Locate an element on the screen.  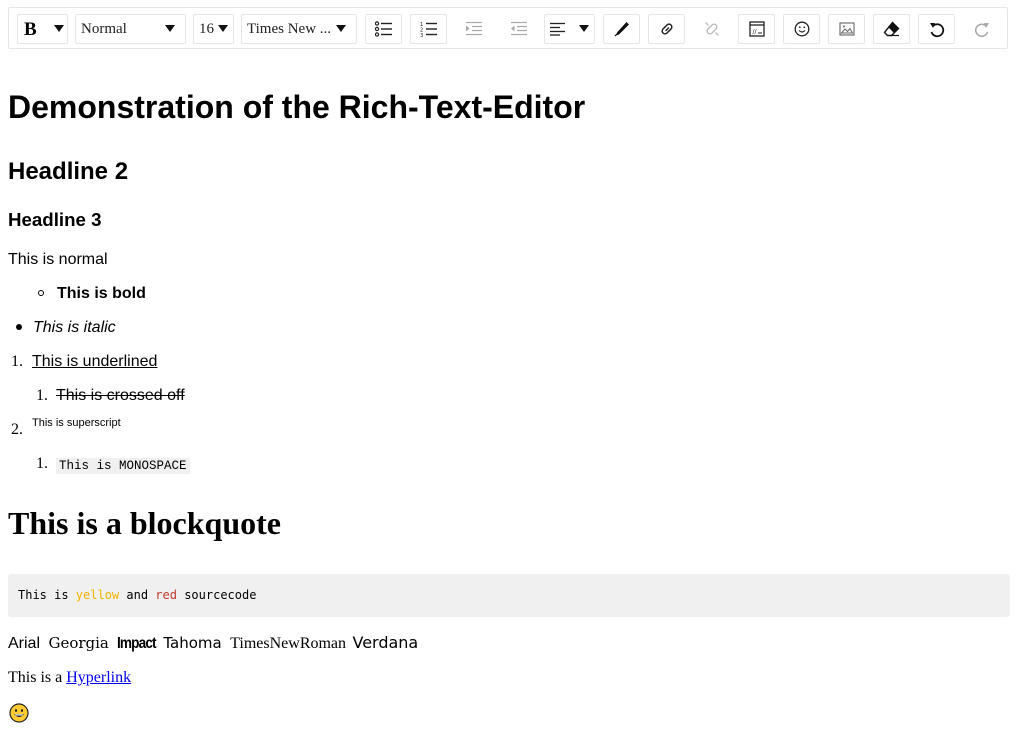
font-sample-georgia: Georgia is located at coordinates (78, 643).